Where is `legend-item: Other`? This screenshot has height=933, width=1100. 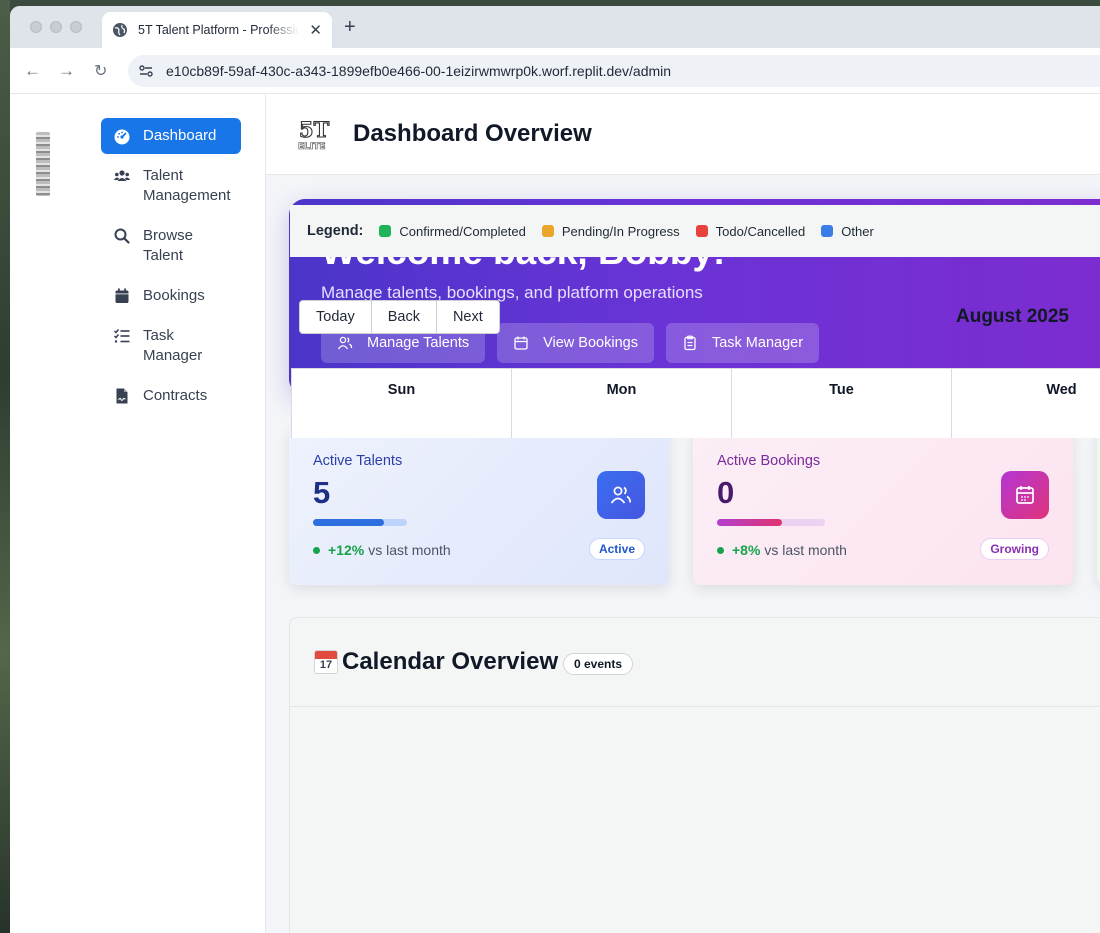 legend-item: Other is located at coordinates (847, 231).